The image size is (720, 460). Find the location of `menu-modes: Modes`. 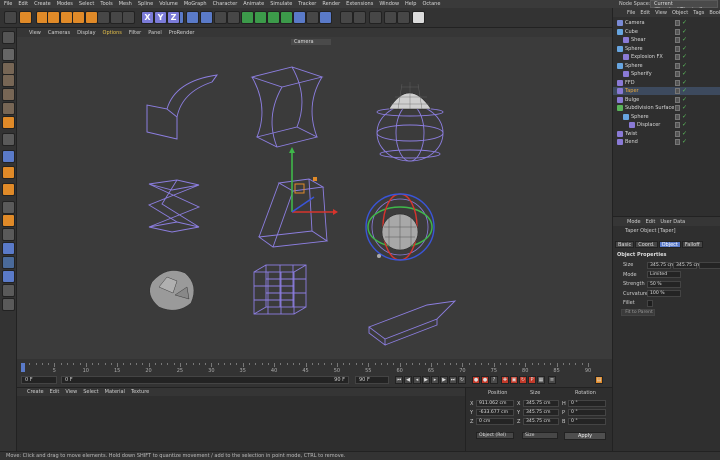

menu-modes: Modes is located at coordinates (65, 4).